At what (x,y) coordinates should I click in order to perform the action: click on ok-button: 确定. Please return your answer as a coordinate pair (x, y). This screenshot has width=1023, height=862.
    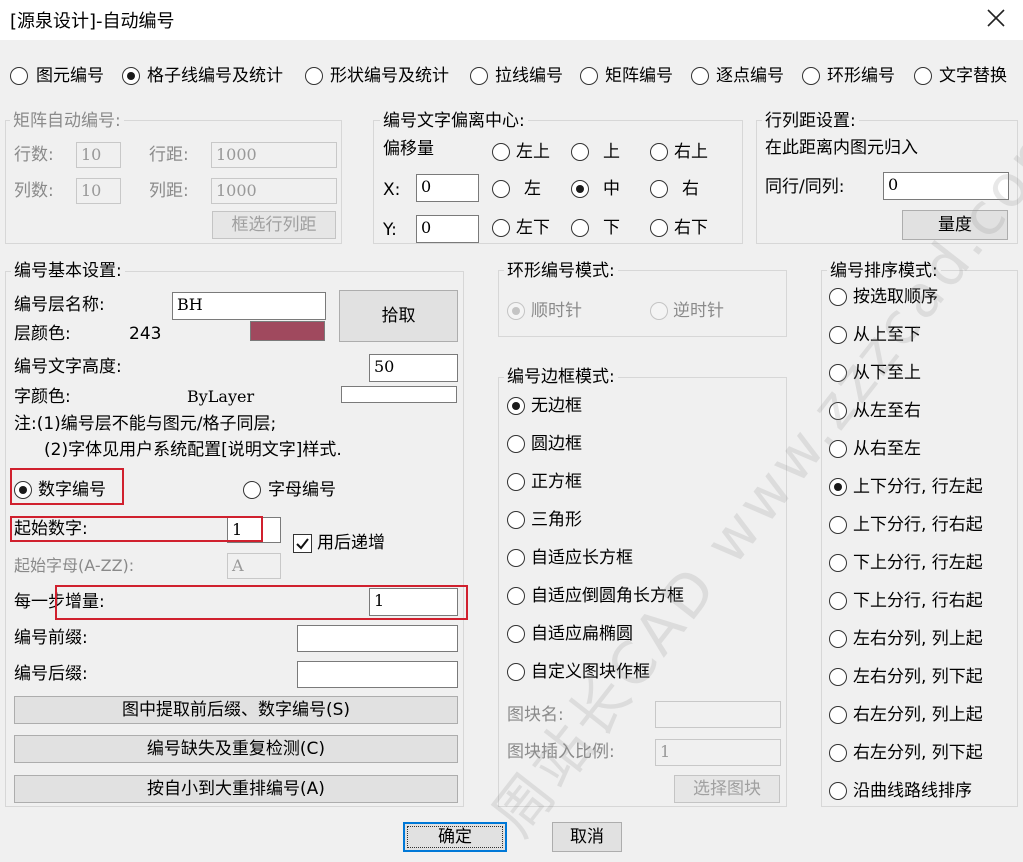
    Looking at the image, I should click on (455, 837).